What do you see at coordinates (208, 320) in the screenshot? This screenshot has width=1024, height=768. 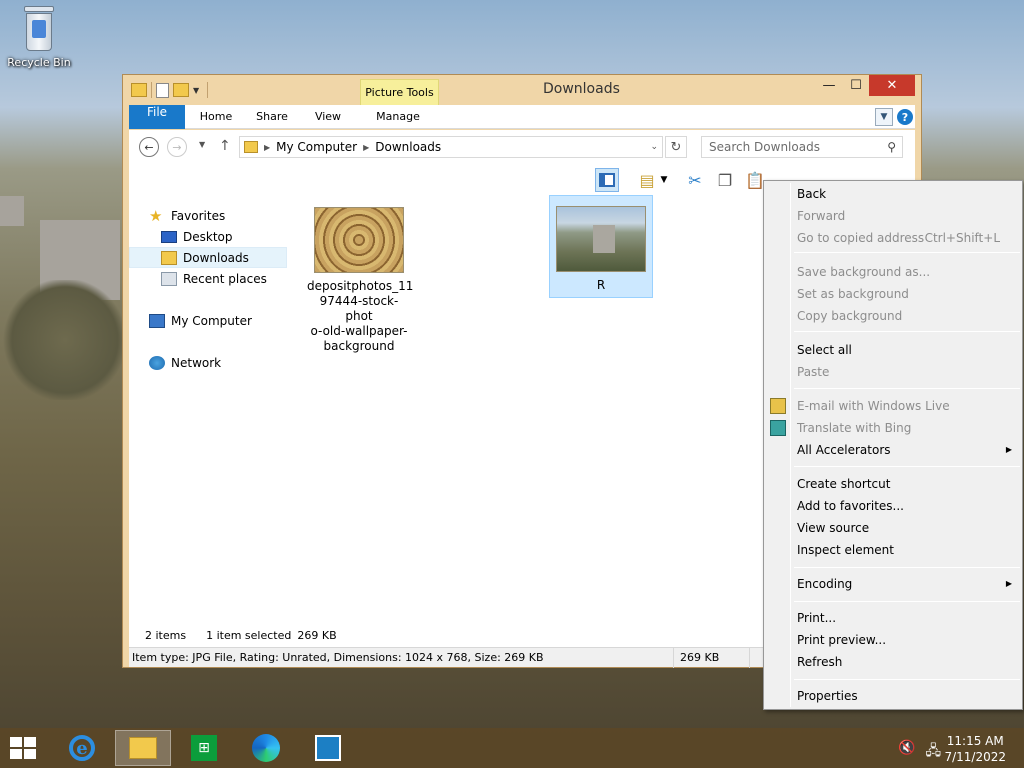 I see `nav-my-computer: My Computer` at bounding box center [208, 320].